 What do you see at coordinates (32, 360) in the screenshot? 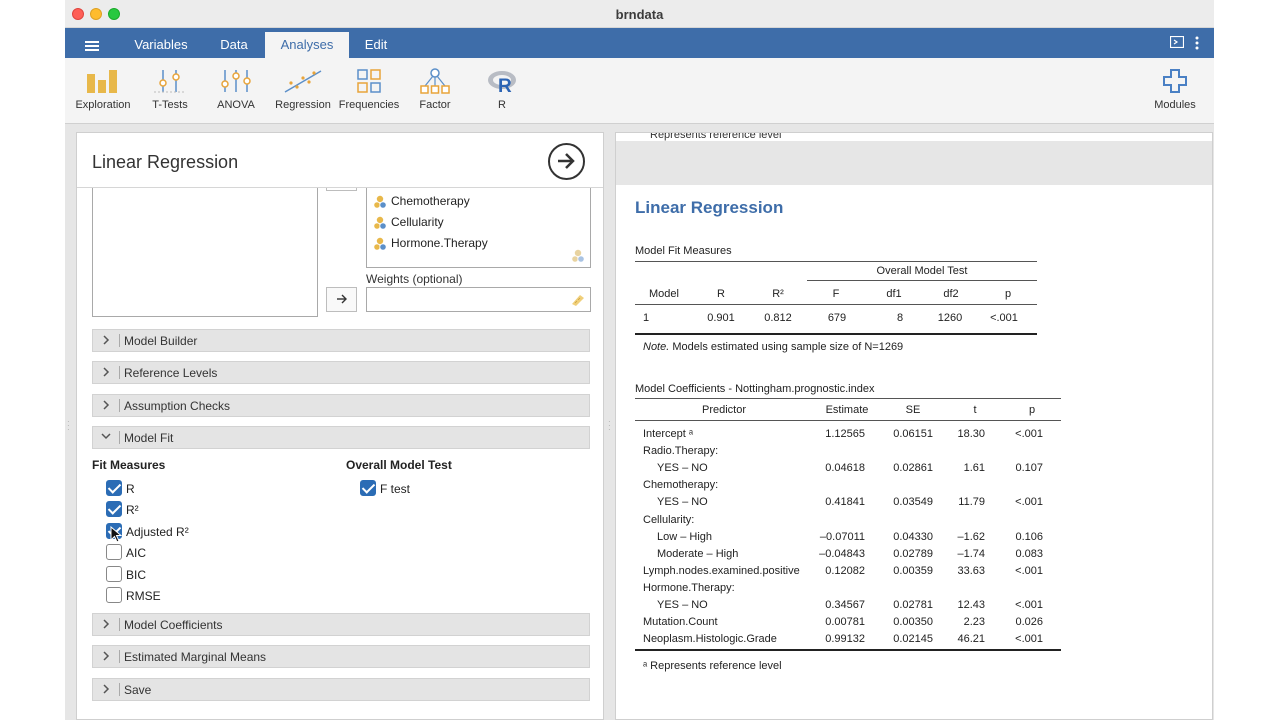
I see `desktop-left` at bounding box center [32, 360].